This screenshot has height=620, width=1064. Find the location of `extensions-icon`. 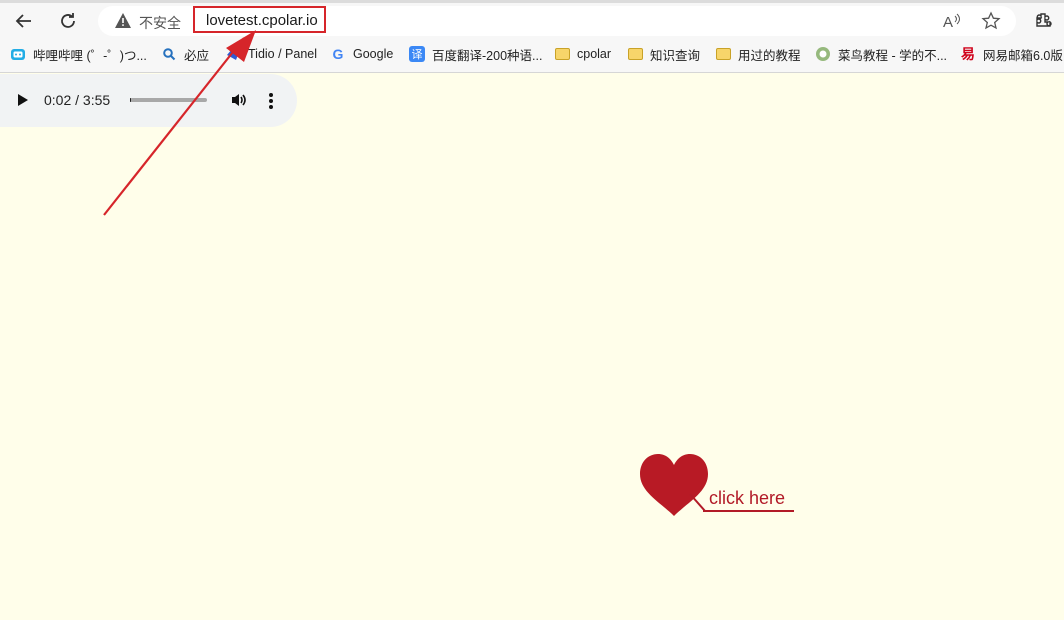

extensions-icon is located at coordinates (1044, 21).